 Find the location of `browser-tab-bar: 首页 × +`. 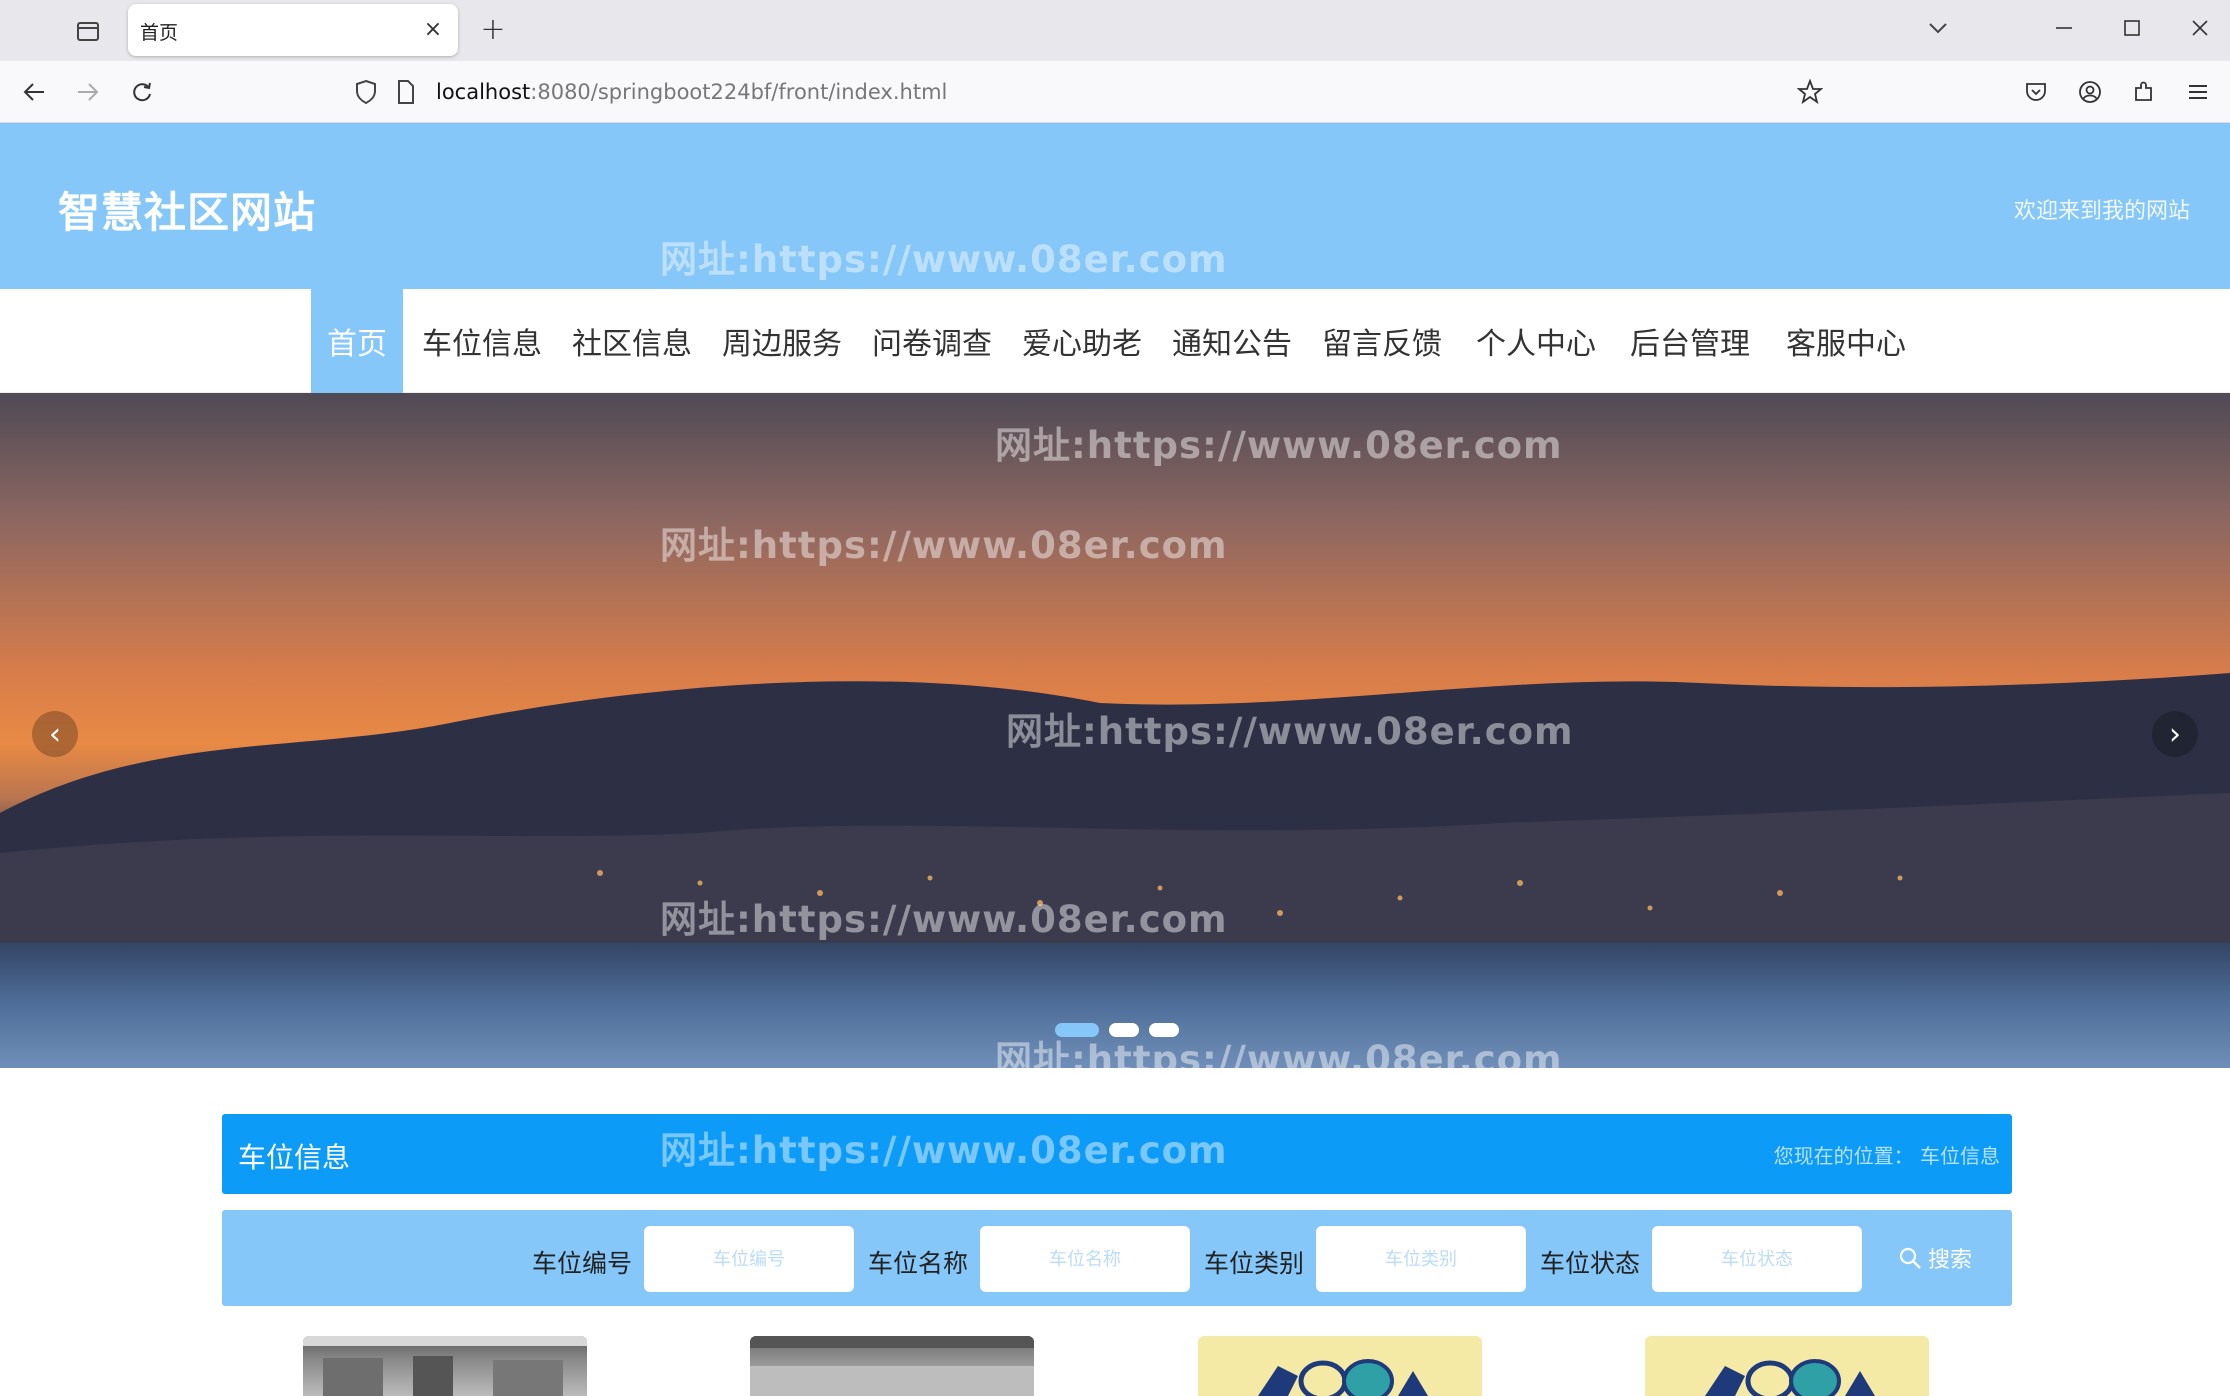

browser-tab-bar: 首页 × + is located at coordinates (1115, 30).